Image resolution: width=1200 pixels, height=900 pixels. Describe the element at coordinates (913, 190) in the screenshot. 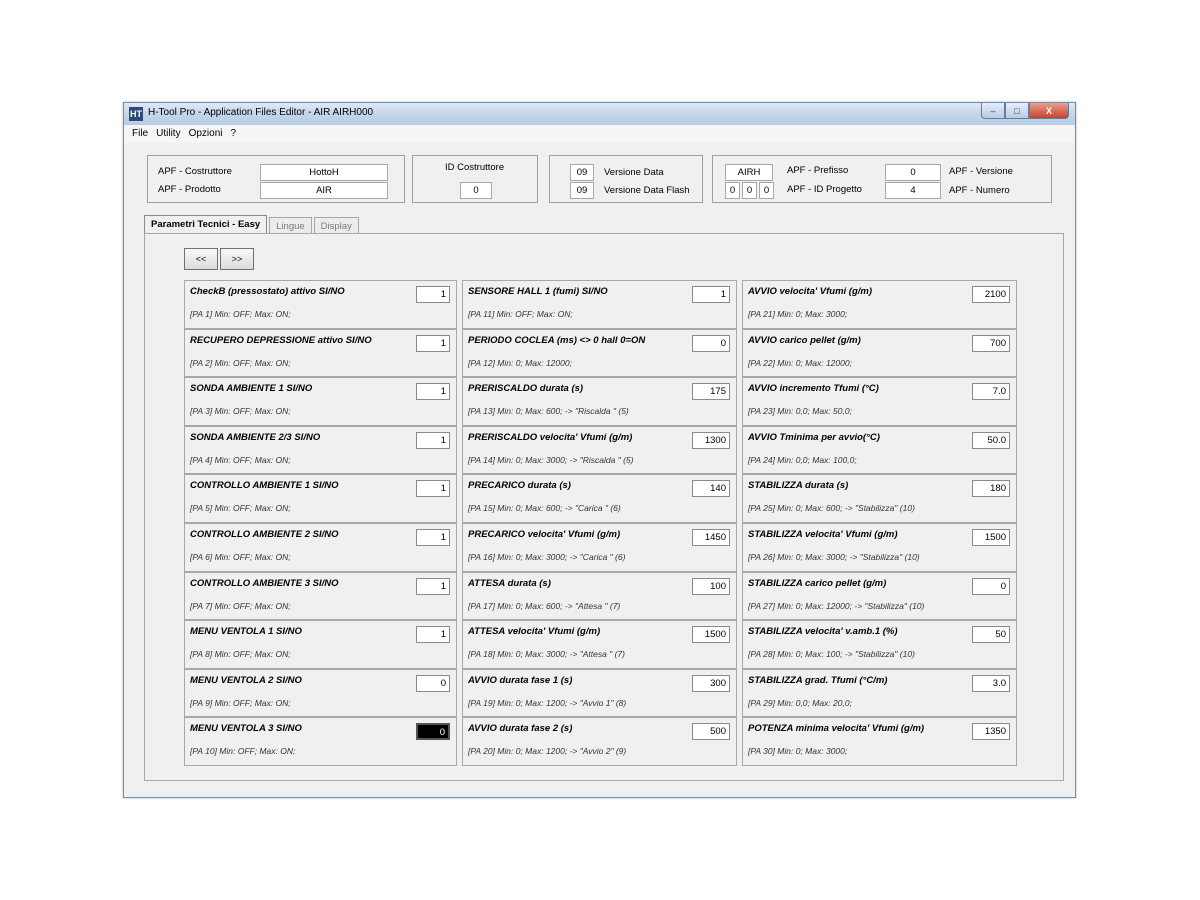

I see `numero-field: 4` at that location.